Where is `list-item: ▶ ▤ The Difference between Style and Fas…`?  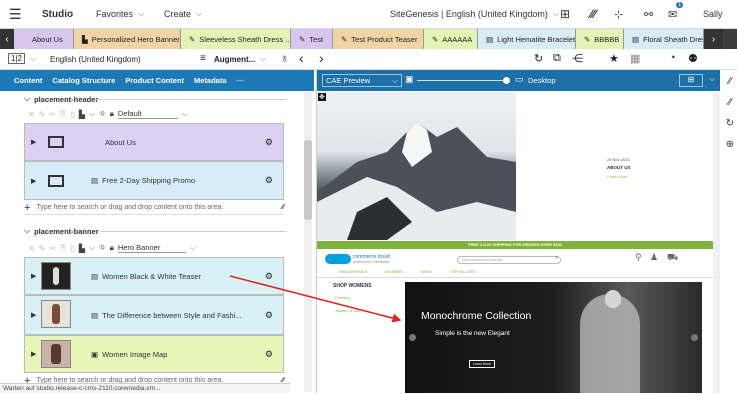
list-item: ▶ ▤ The Difference between Style and Fas… is located at coordinates (154, 315).